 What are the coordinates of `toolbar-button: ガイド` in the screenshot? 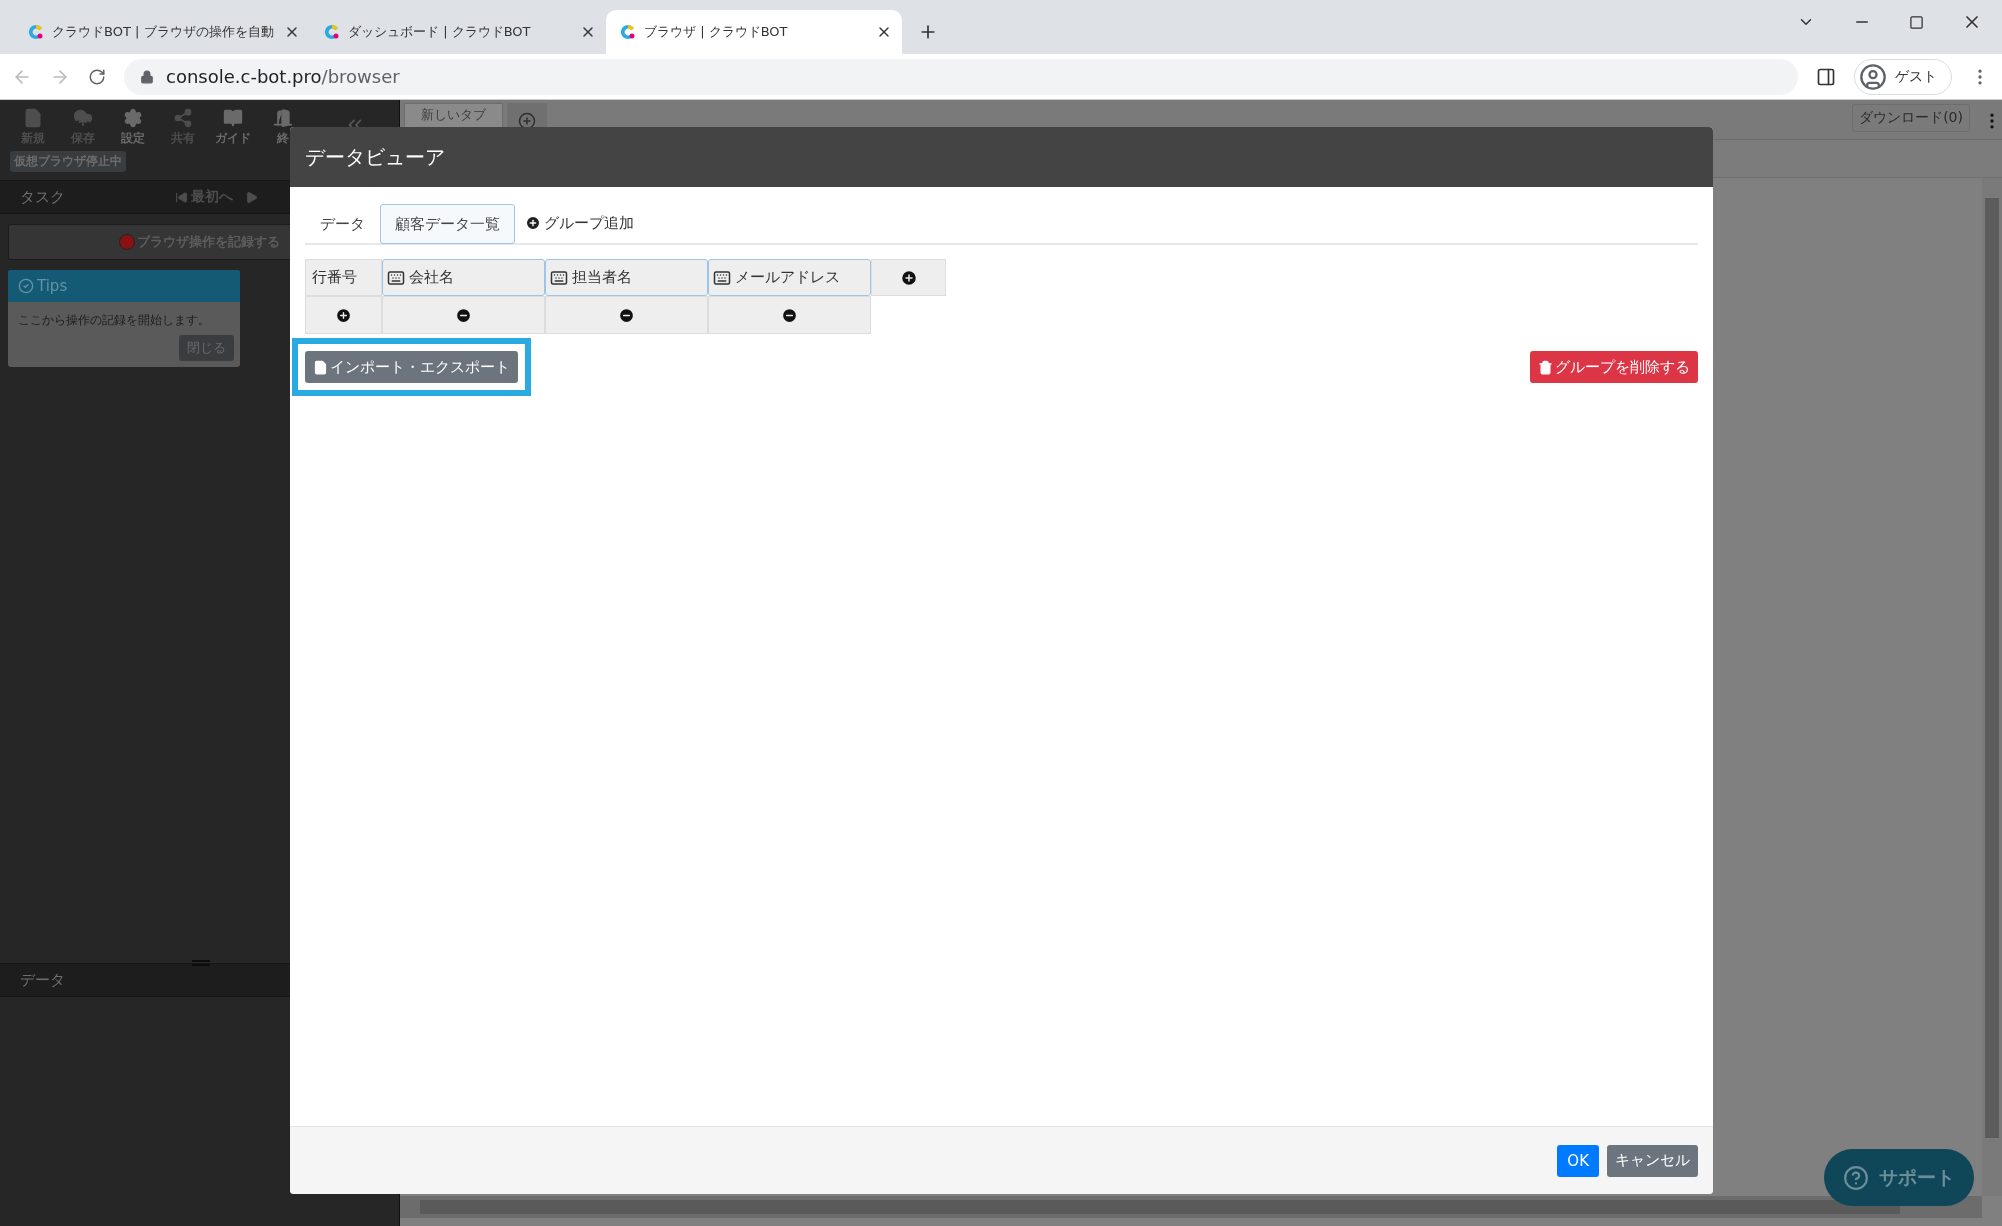 It's located at (233, 127).